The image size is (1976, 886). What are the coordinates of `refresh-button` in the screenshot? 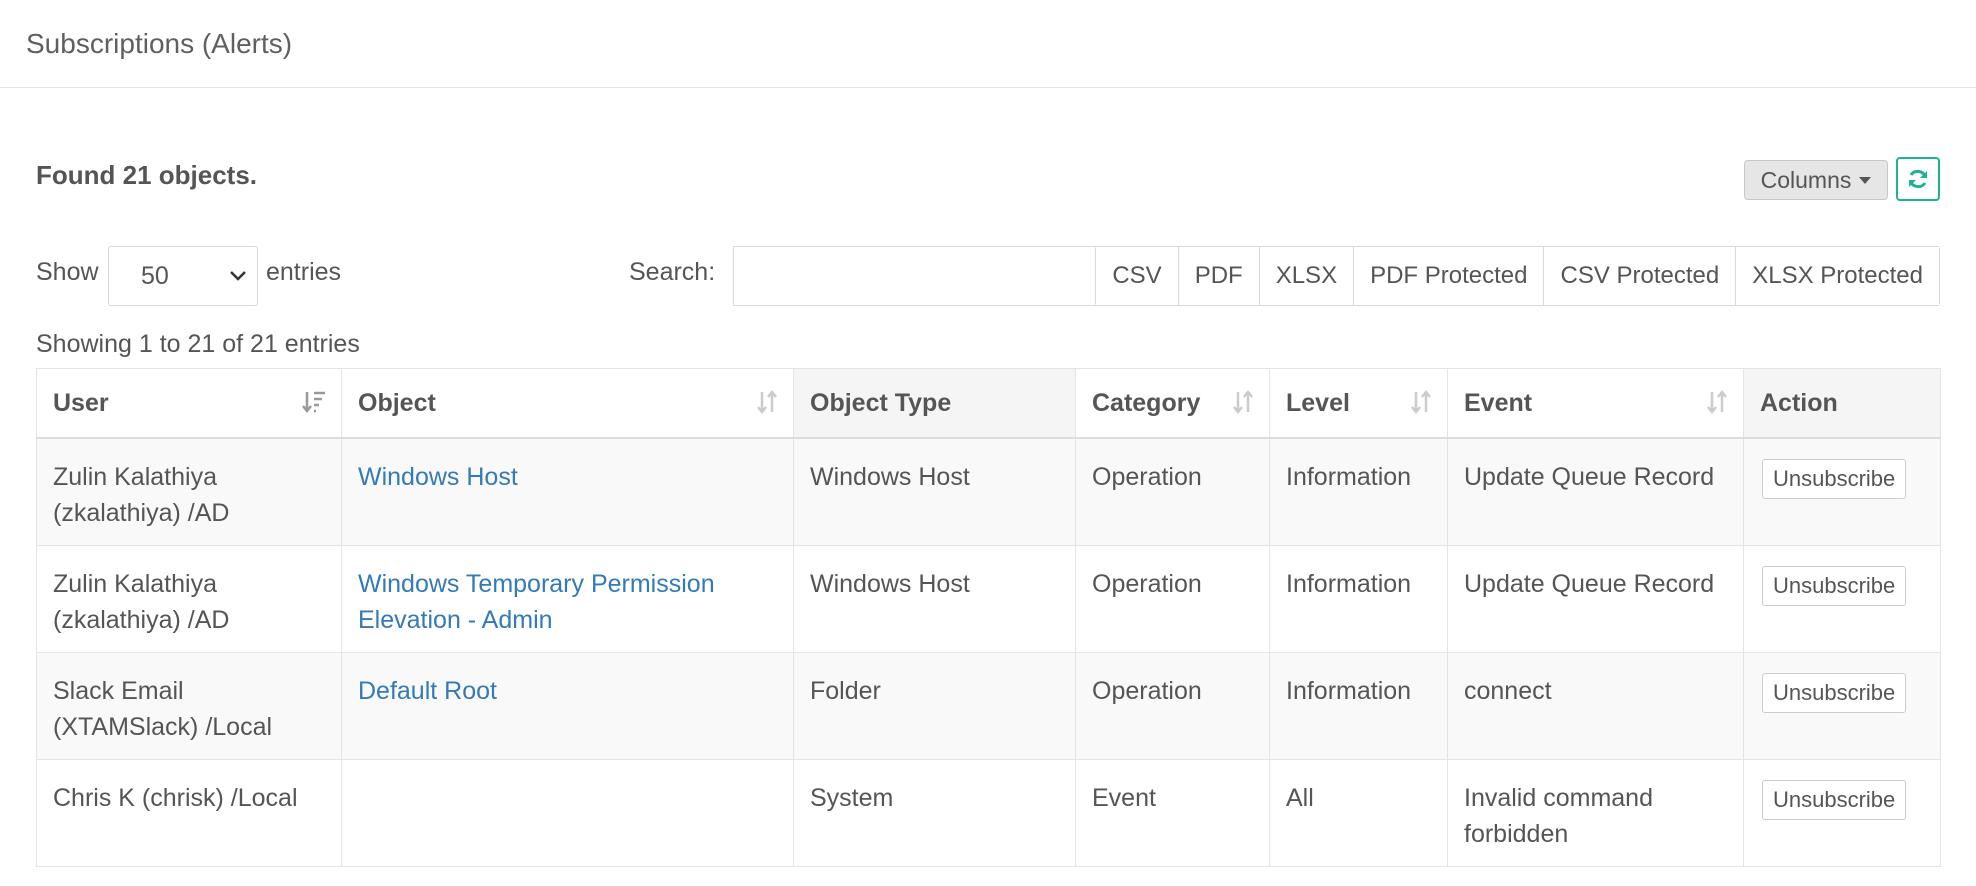 It's located at (1918, 179).